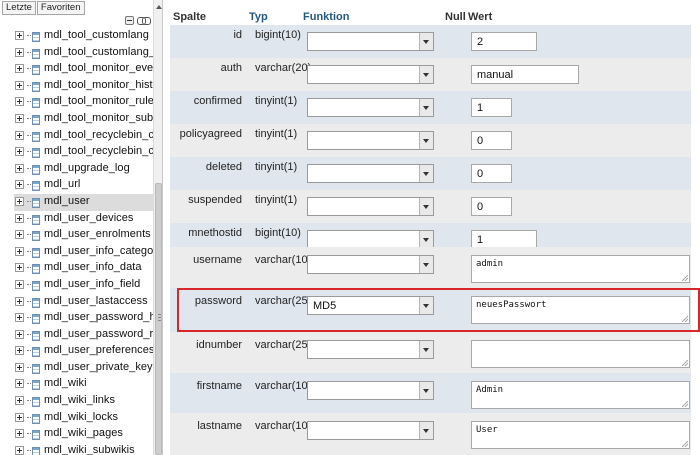 The width and height of the screenshot is (700, 455). What do you see at coordinates (81, 119) in the screenshot?
I see `nav-table-item: mdl_tool_monitor_subscrip` at bounding box center [81, 119].